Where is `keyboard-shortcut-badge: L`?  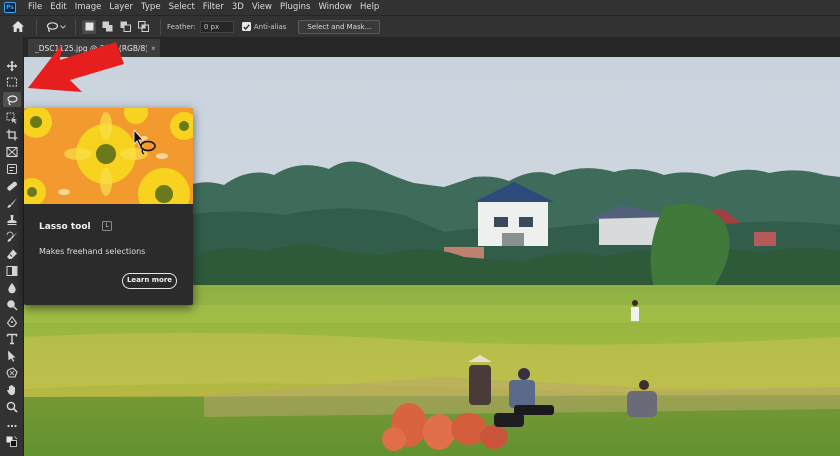
keyboard-shortcut-badge: L is located at coordinates (107, 226).